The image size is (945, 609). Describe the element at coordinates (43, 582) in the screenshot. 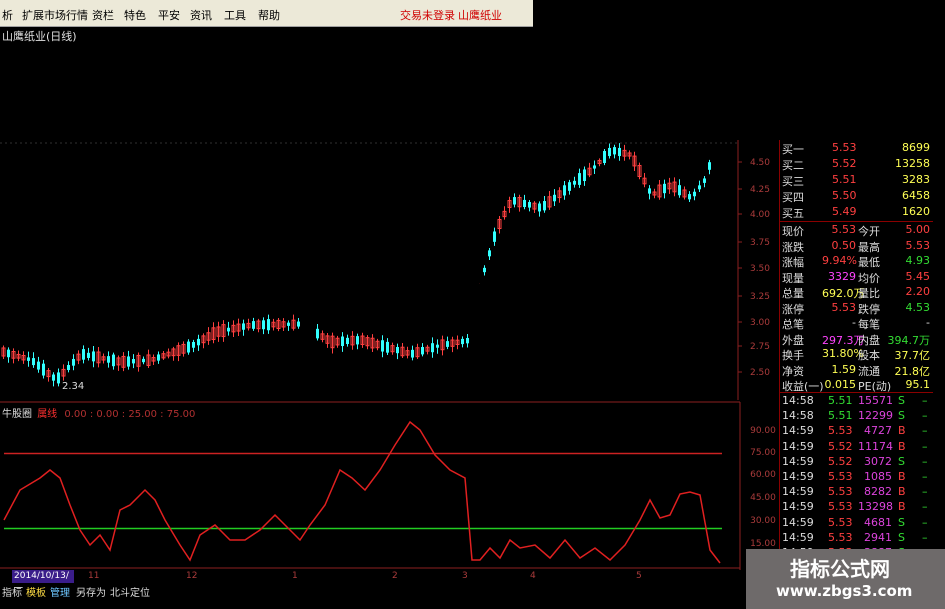

I see `date-cursor-box: 2014/10/13/一` at that location.